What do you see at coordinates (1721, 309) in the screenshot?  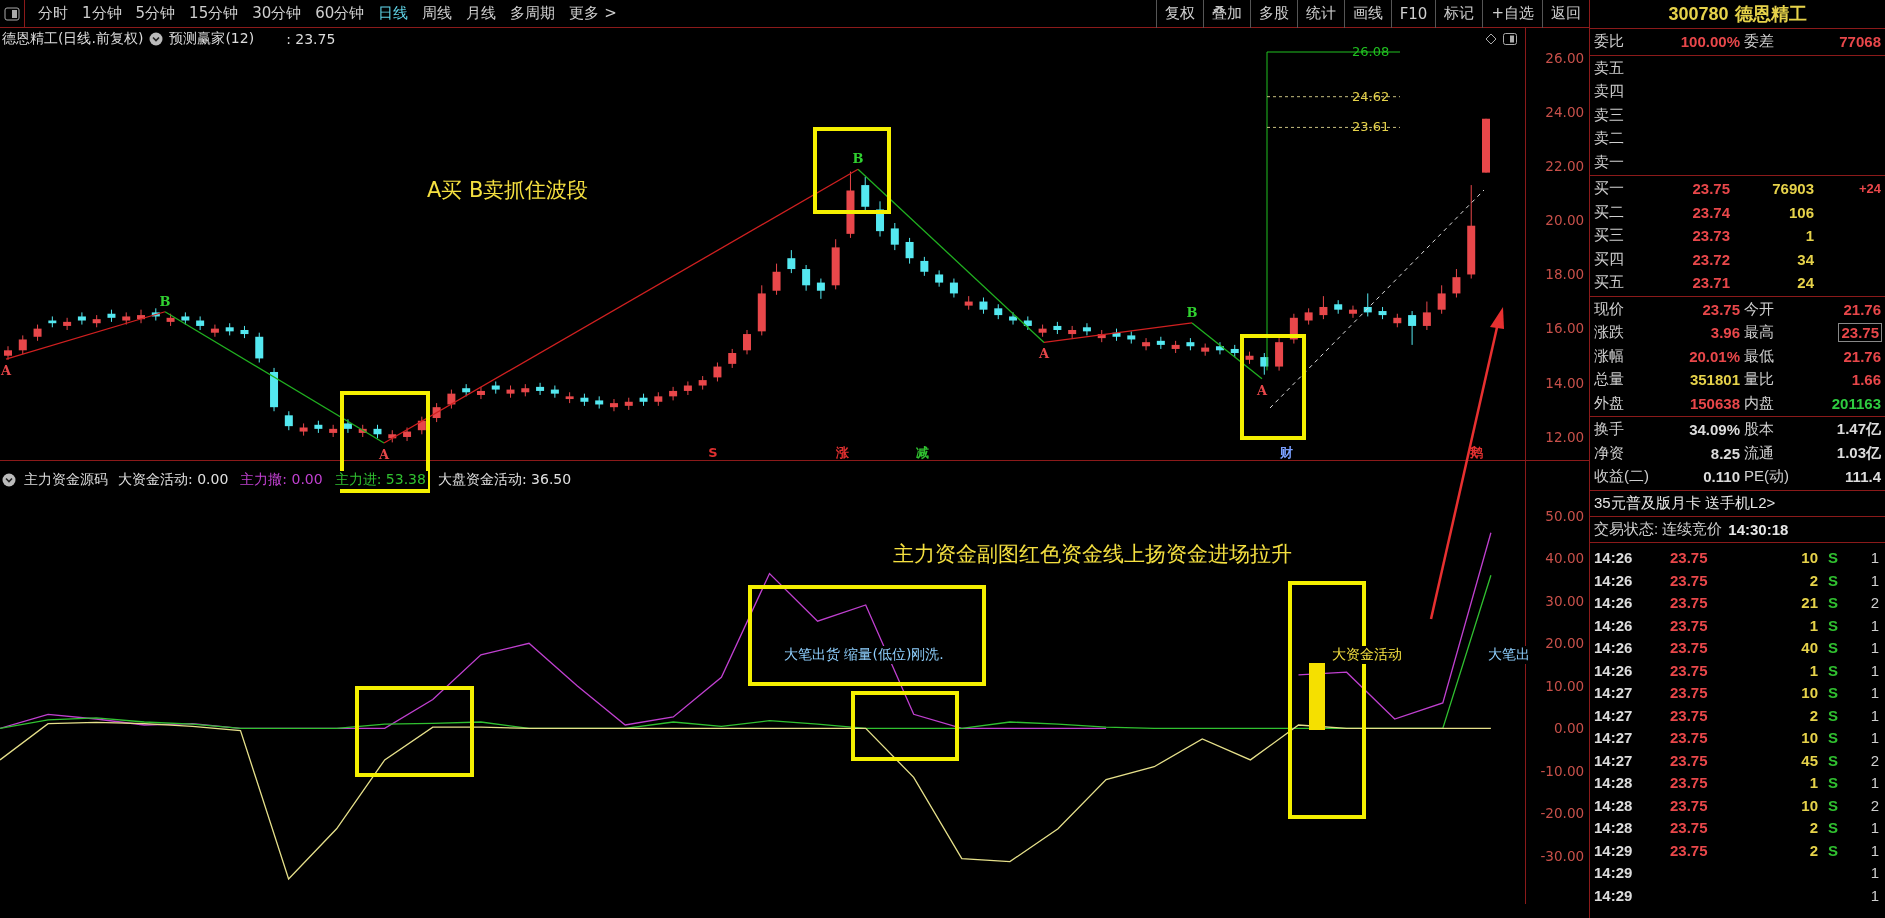 I see `field-value: 23.75` at bounding box center [1721, 309].